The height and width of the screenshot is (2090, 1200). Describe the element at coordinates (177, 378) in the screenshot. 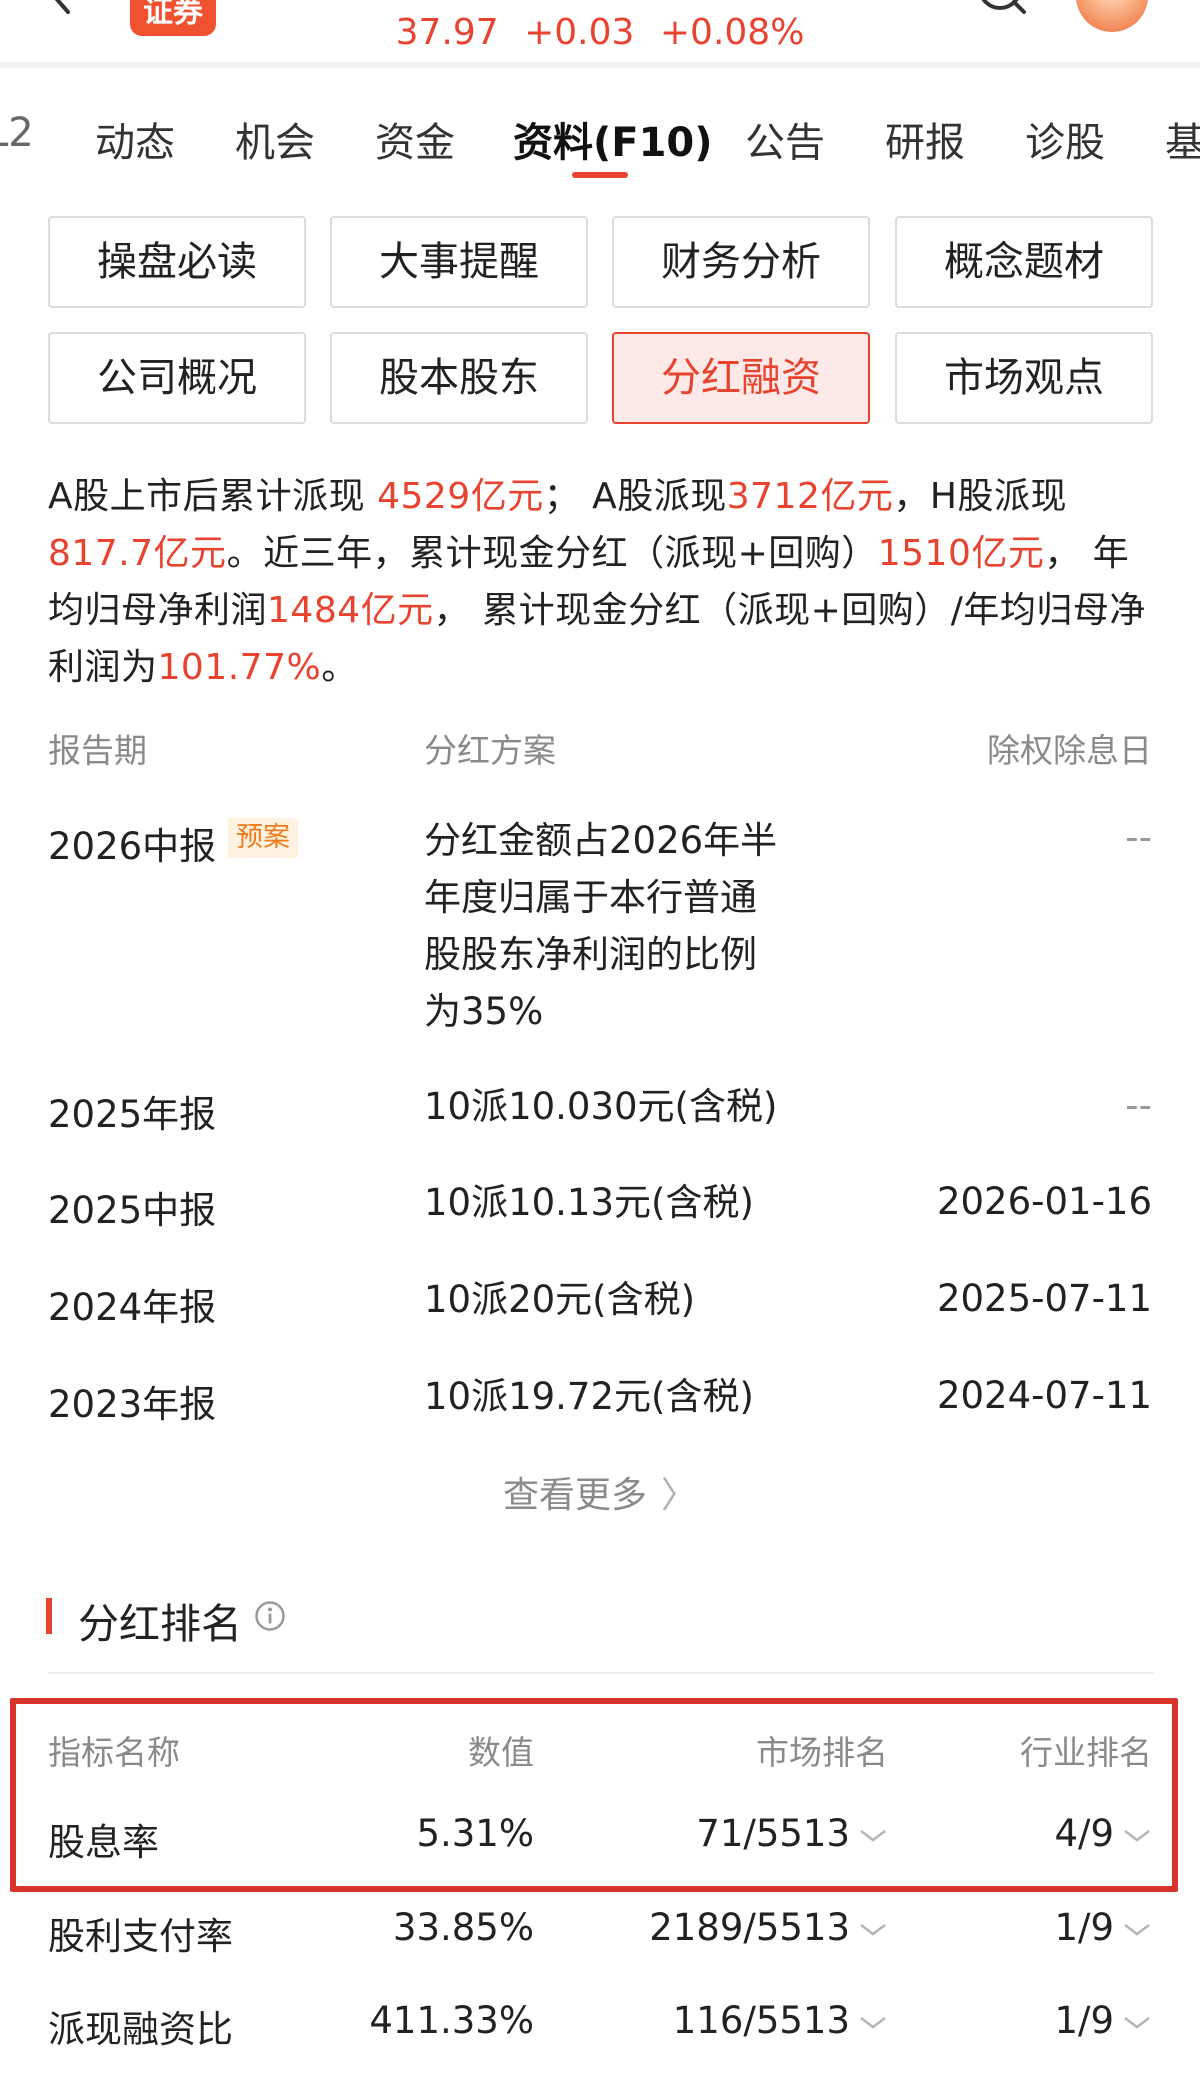

I see `subnav-company-overview: 公司概况` at that location.